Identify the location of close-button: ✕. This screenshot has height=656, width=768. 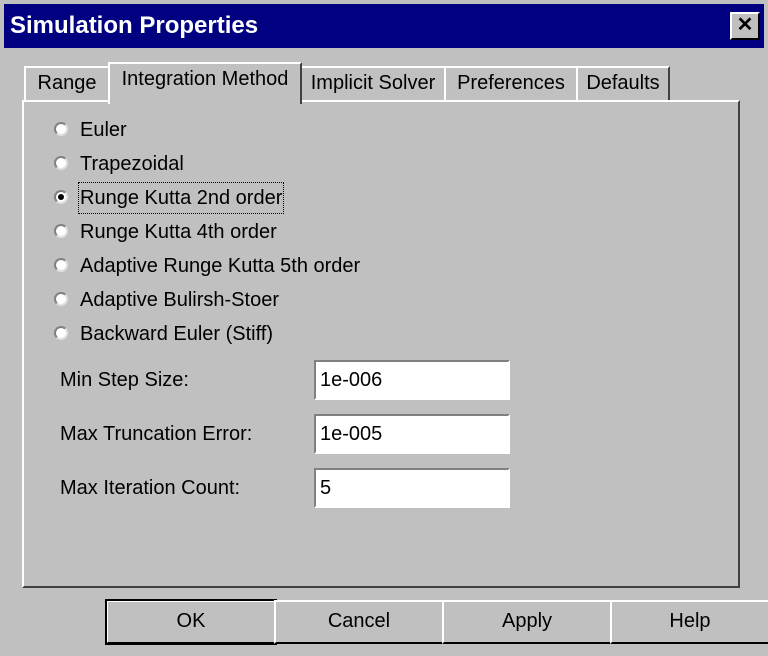
(745, 26).